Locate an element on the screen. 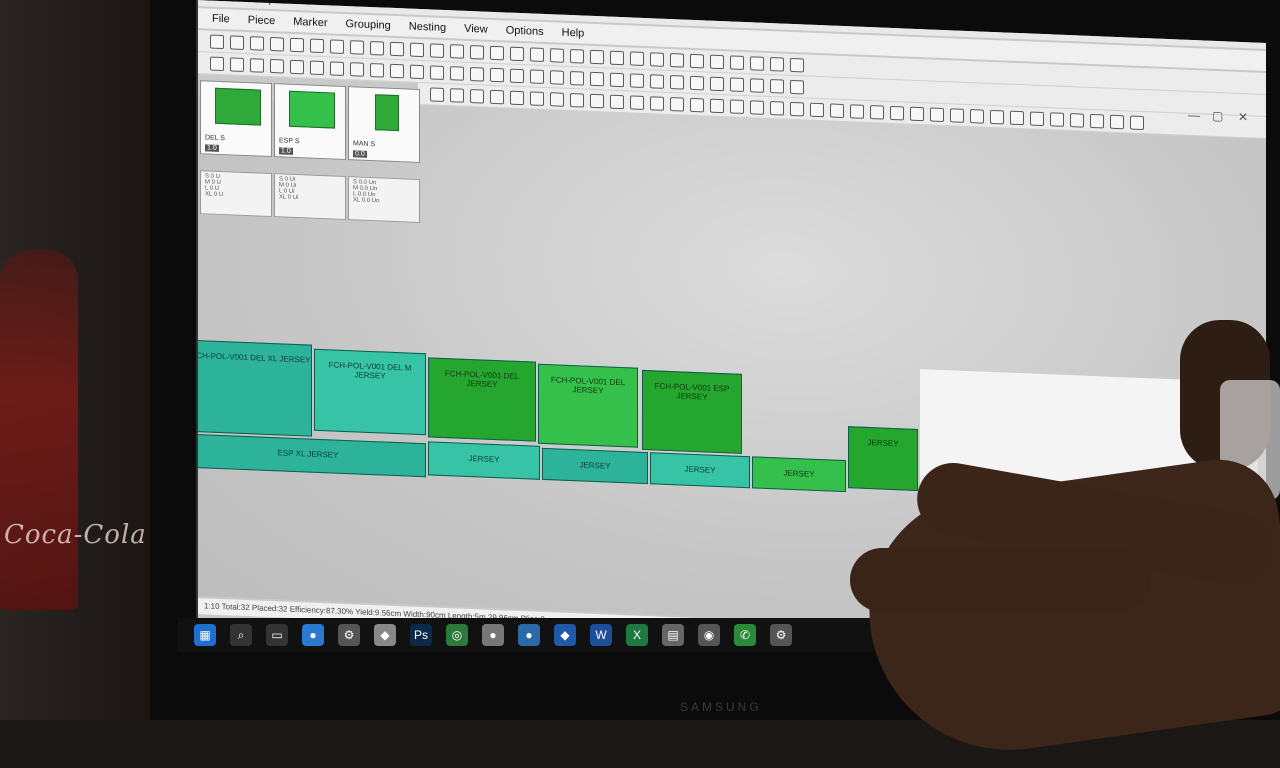  word-icon: W is located at coordinates (601, 635).